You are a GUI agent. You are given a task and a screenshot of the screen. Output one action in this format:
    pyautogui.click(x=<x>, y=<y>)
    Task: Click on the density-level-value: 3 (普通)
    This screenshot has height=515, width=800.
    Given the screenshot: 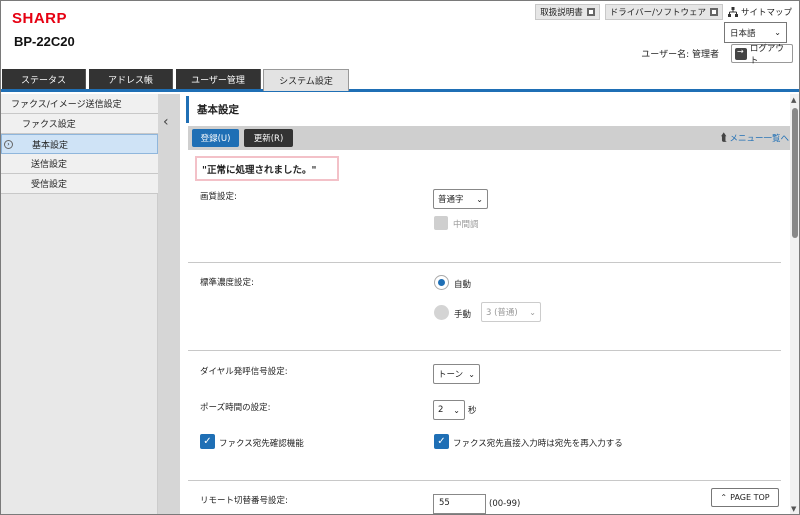 What is the action you would take?
    pyautogui.click(x=502, y=313)
    